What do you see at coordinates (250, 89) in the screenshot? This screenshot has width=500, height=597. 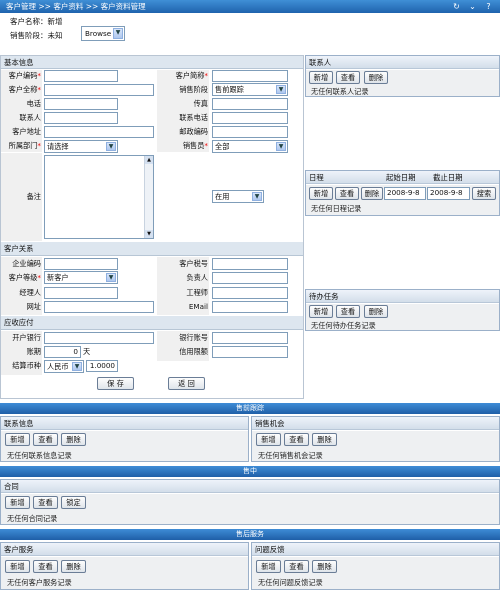 I see `sales-stage-select: 售前跟踪 ▼` at bounding box center [250, 89].